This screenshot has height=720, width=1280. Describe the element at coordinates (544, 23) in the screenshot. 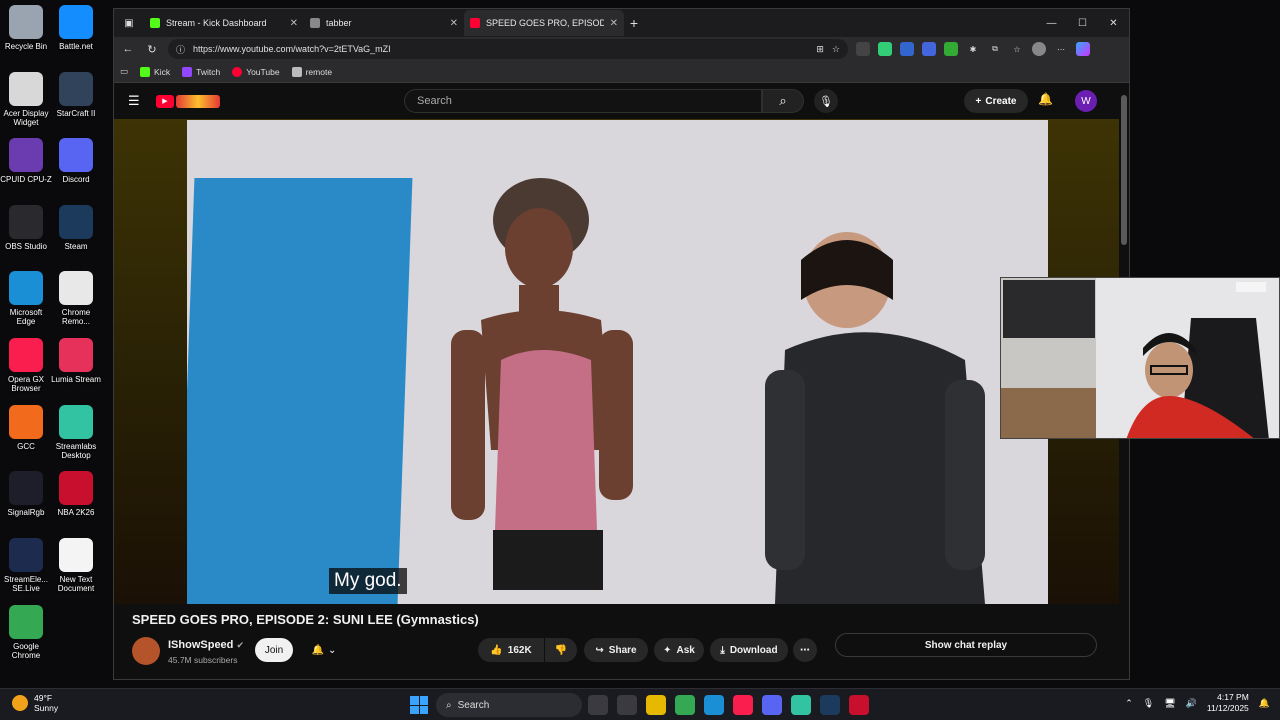

I see `tab-youtube-video: SPEED GOES PRO, EPISODE ✕` at that location.